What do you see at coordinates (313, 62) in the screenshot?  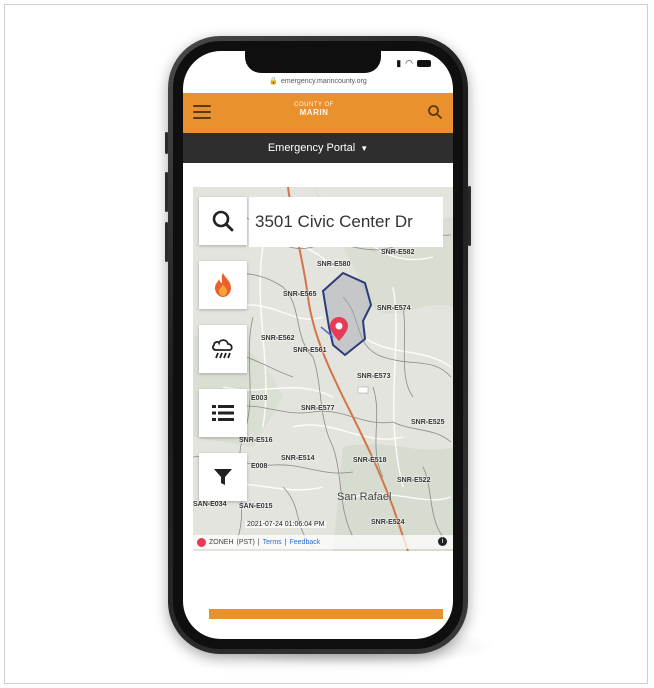 I see `phone-notch` at bounding box center [313, 62].